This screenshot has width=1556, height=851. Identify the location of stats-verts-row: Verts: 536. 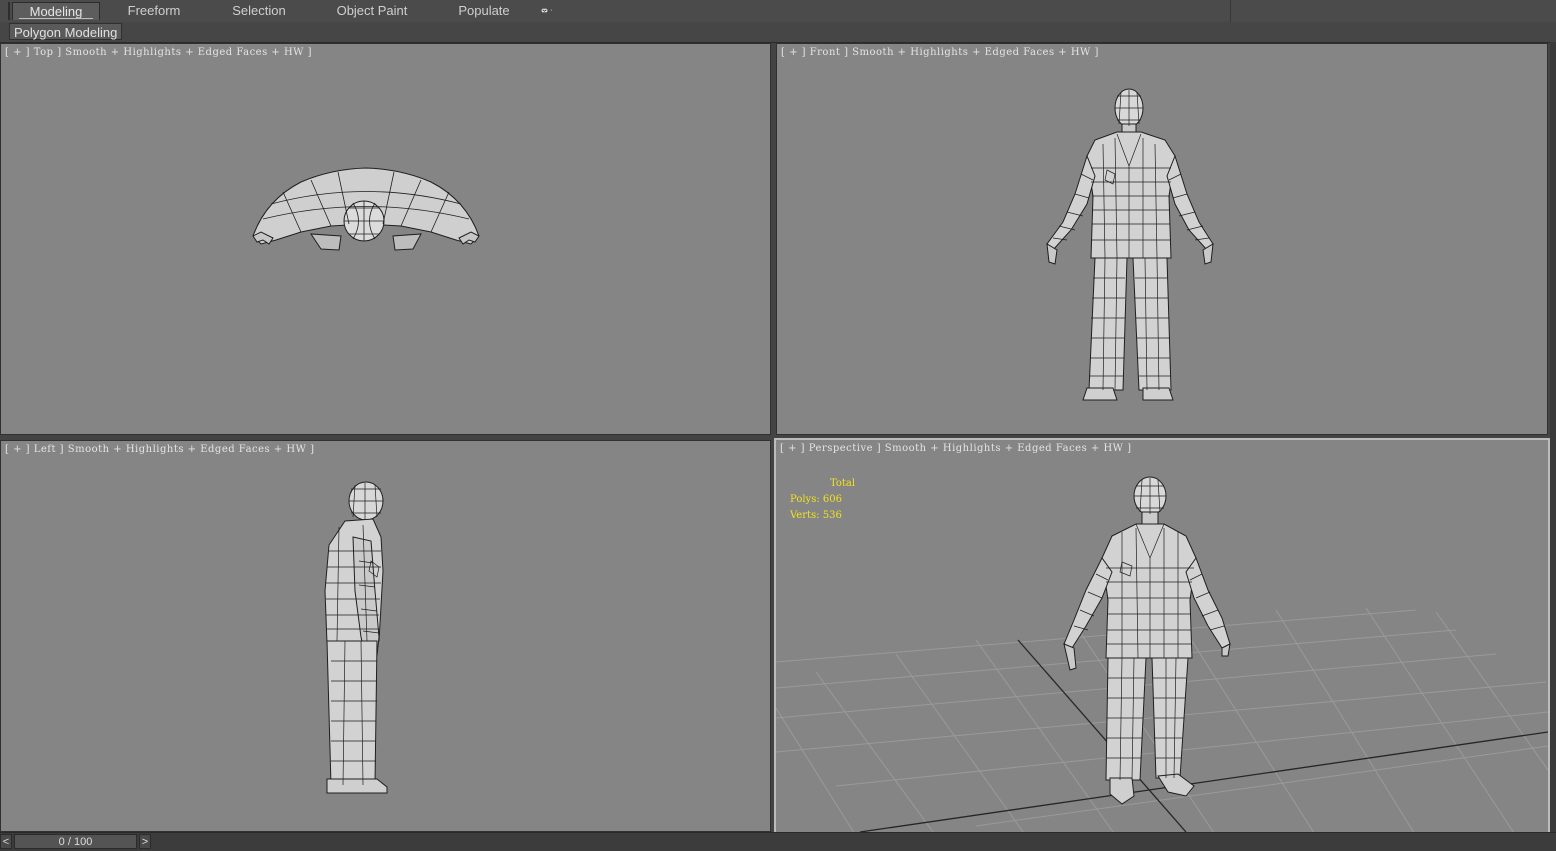
(822, 516).